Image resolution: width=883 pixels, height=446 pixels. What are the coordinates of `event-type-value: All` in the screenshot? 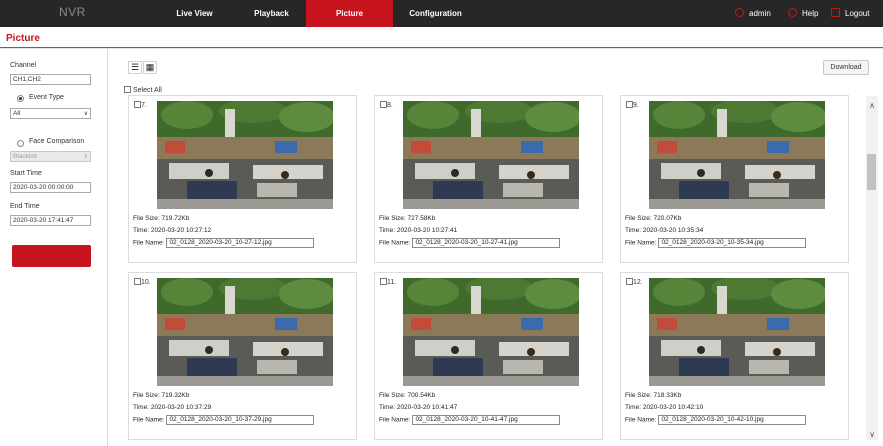 It's located at (17, 113).